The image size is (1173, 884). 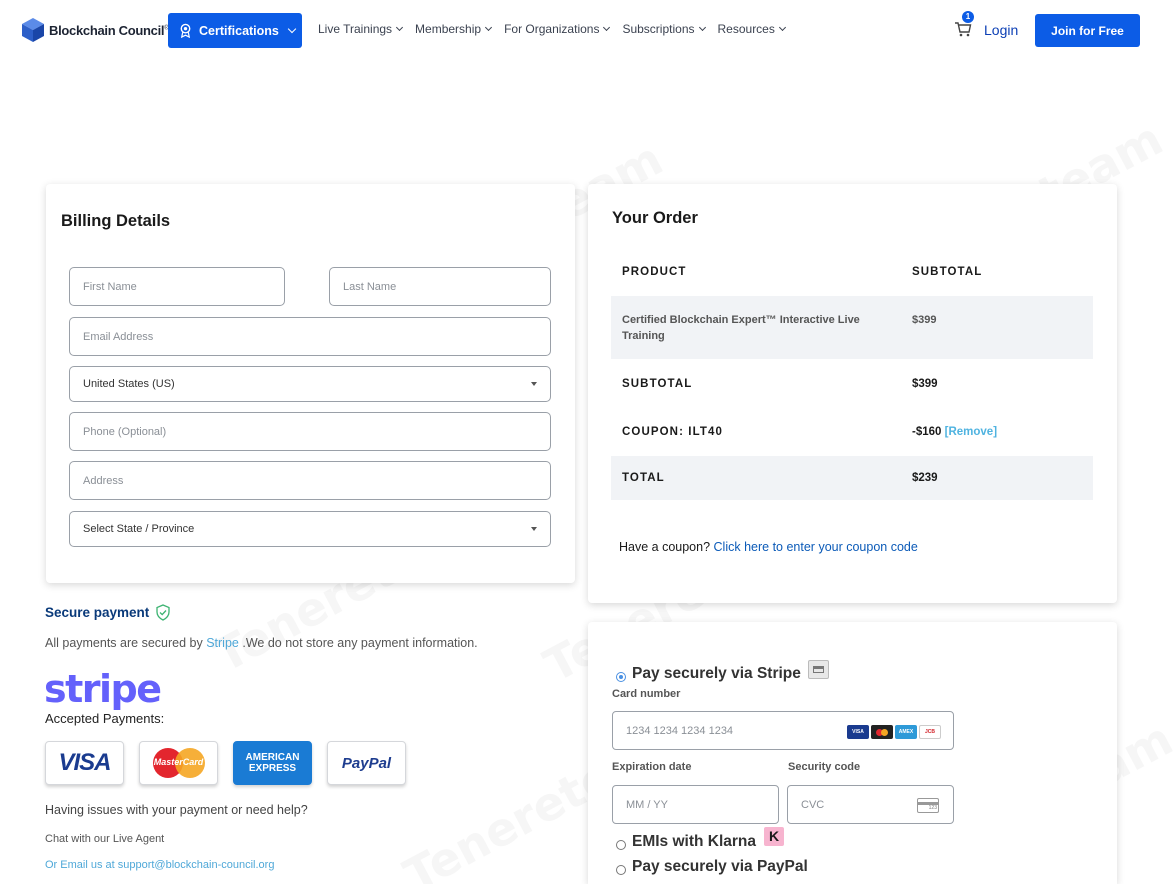 I want to click on coupon-label: COUPON: ILT40, so click(x=672, y=432).